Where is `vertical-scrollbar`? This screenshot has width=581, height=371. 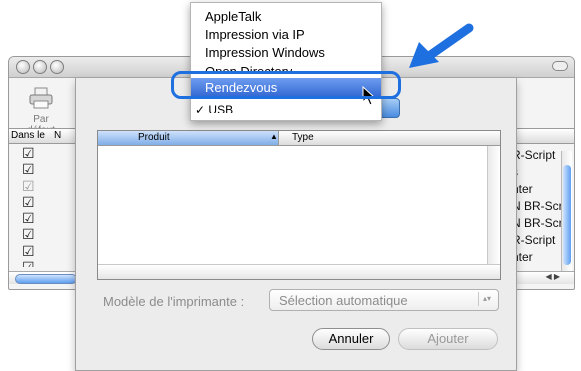 vertical-scrollbar is located at coordinates (566, 217).